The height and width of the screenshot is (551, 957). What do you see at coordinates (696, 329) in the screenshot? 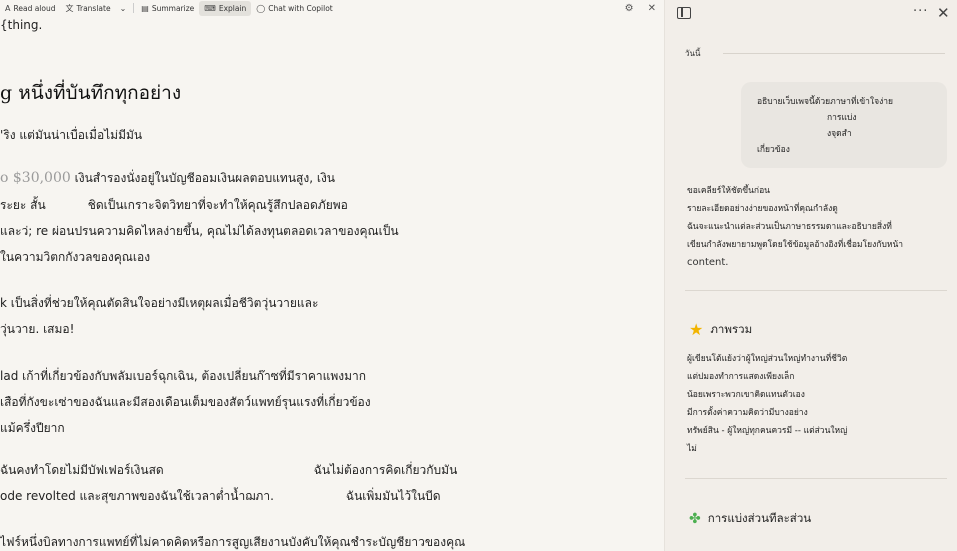
I see `star-icon: ★` at bounding box center [696, 329].